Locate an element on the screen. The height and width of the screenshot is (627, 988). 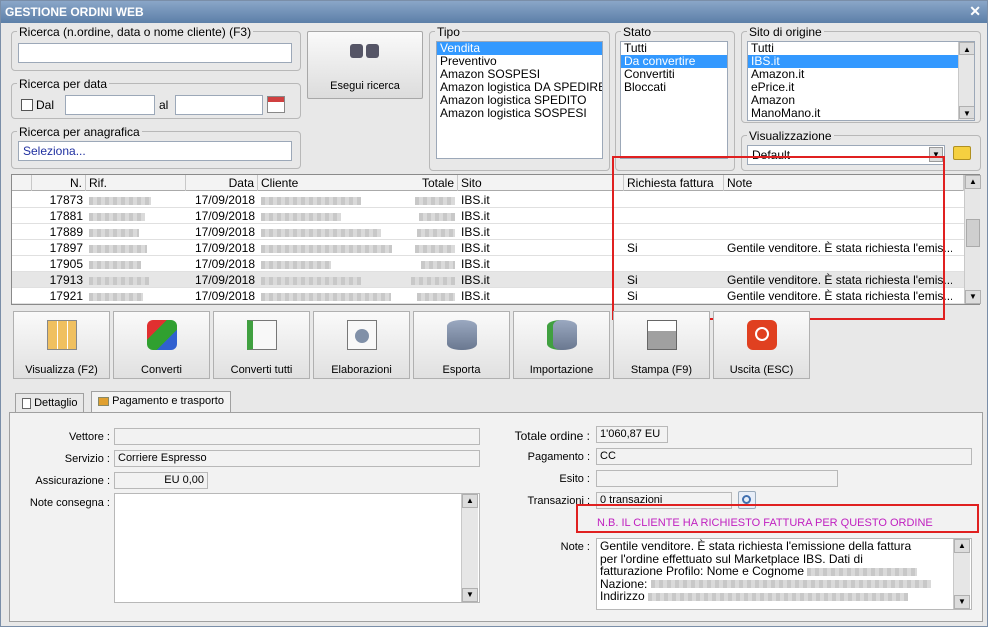
view-select: Default is located at coordinates (846, 155).